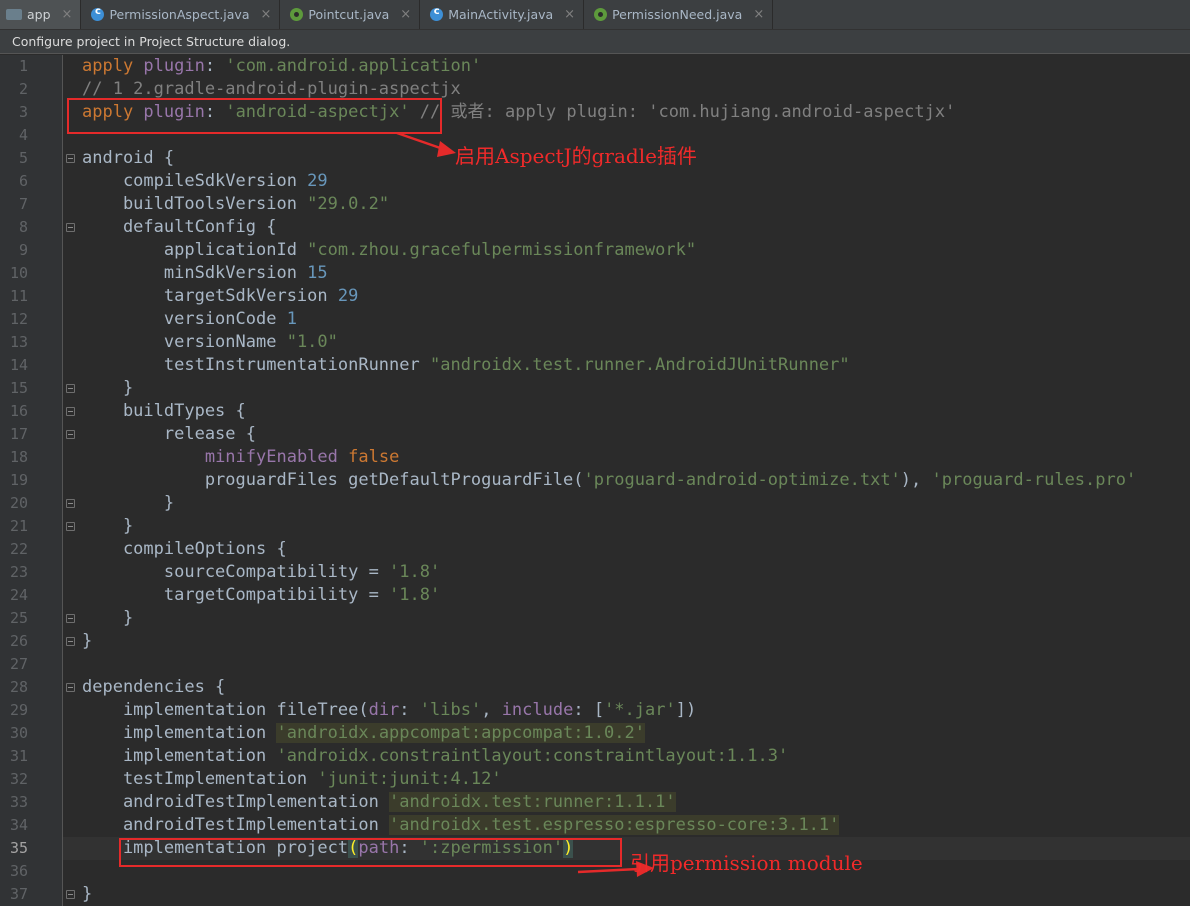 The height and width of the screenshot is (906, 1190). I want to click on code-token: 'libs', so click(450, 710).